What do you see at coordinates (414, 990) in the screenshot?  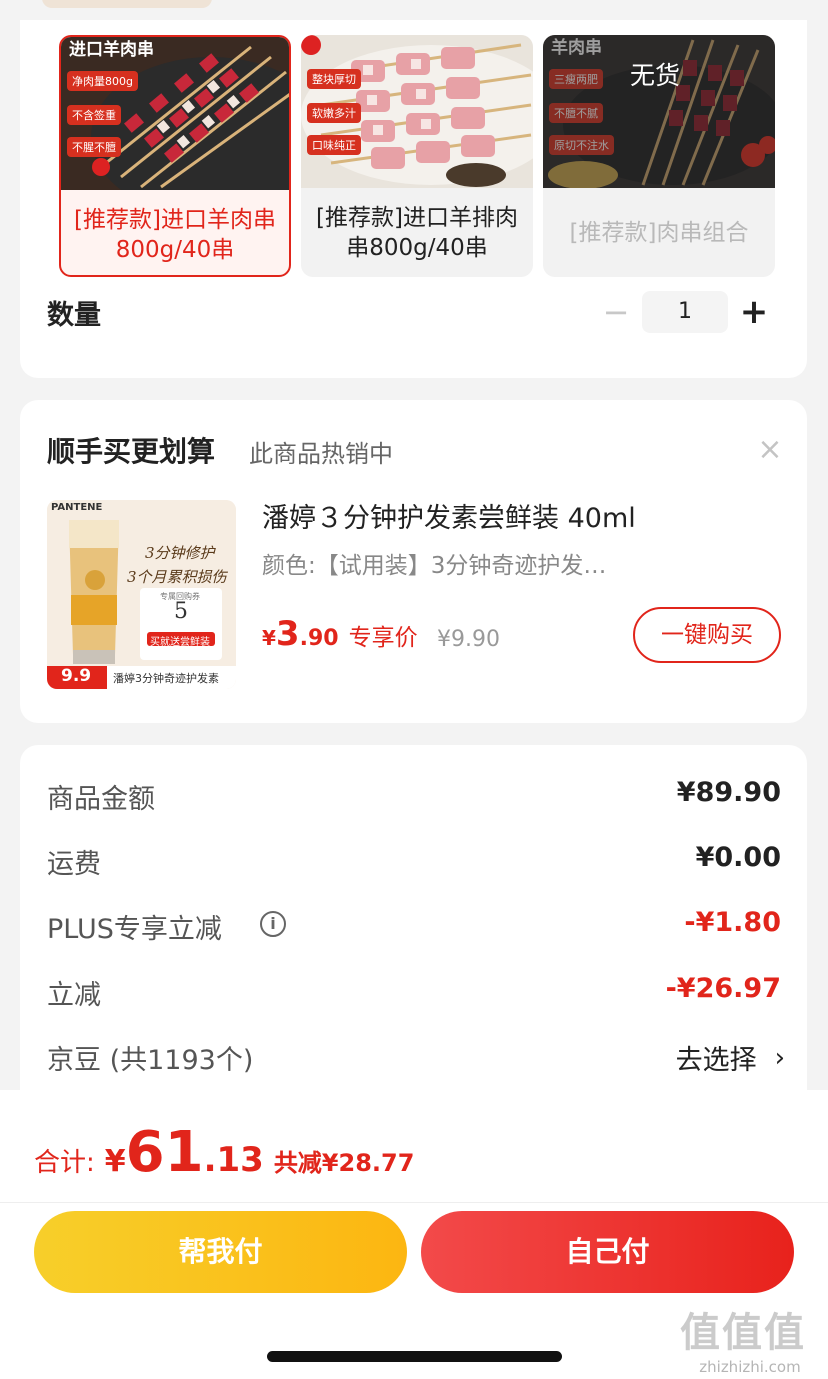 I see `summary-row-instant-discount: 立减 -¥26.97` at bounding box center [414, 990].